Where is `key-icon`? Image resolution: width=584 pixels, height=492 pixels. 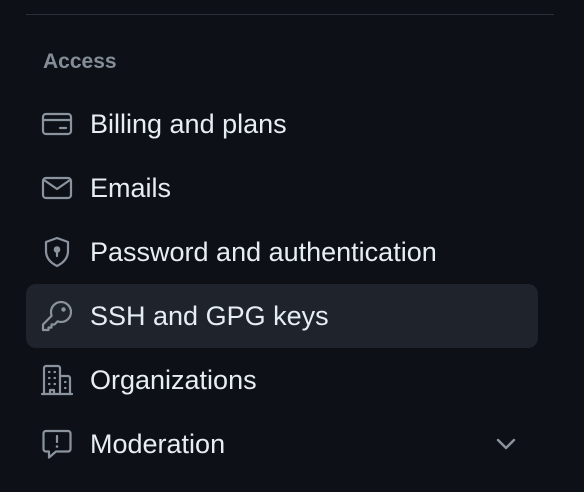
key-icon is located at coordinates (57, 316).